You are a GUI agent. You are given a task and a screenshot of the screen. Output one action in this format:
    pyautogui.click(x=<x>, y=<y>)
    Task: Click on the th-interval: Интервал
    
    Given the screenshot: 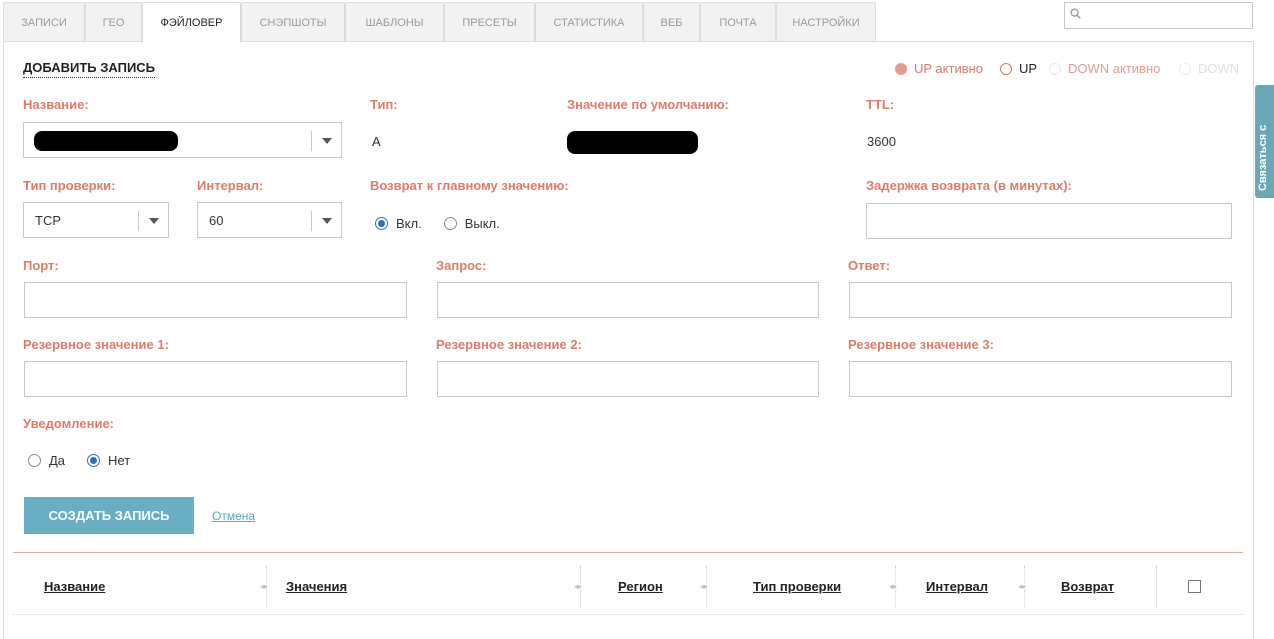 What is the action you would take?
    pyautogui.click(x=957, y=586)
    